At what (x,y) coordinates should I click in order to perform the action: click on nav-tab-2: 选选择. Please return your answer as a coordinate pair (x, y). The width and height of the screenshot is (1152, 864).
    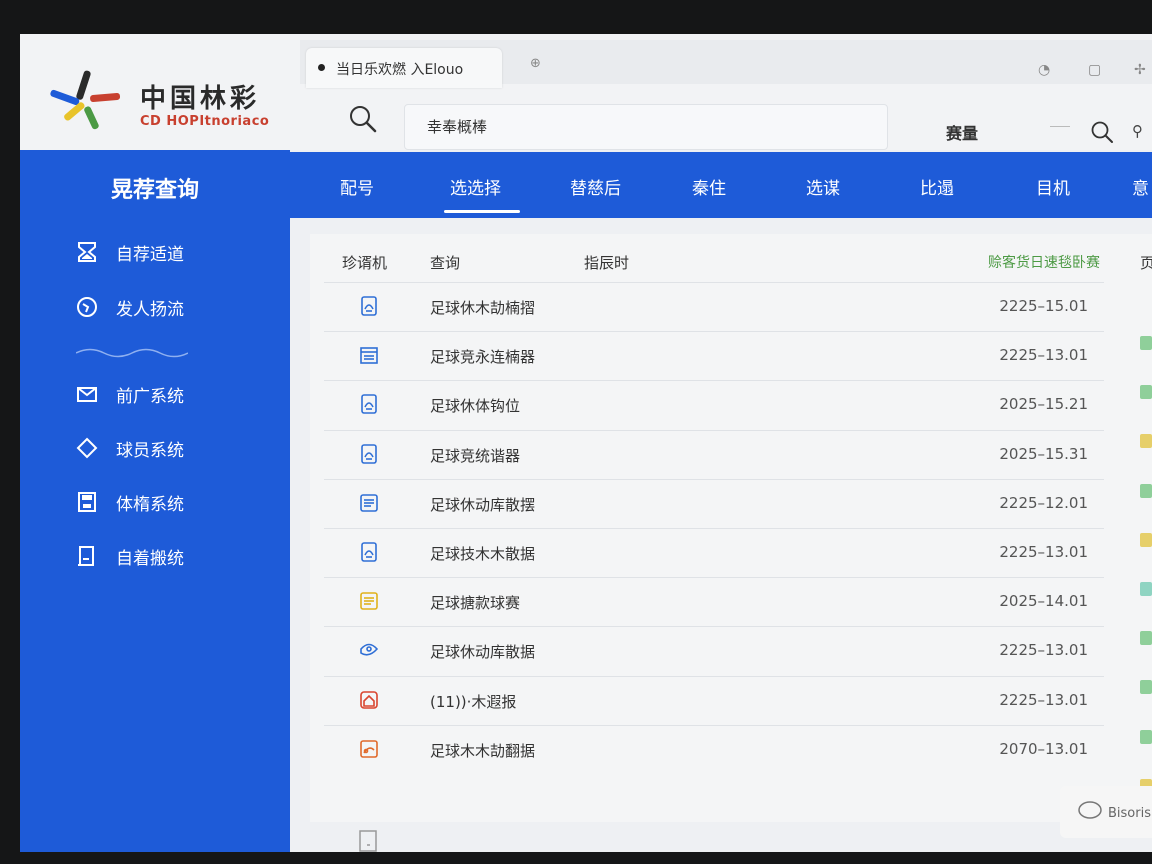
    Looking at the image, I should click on (475, 186).